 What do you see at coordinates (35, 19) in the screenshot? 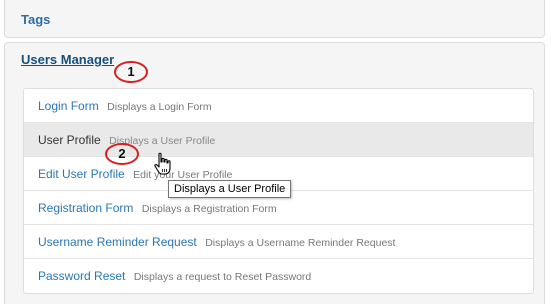
I see `tags-toggle: Tags` at bounding box center [35, 19].